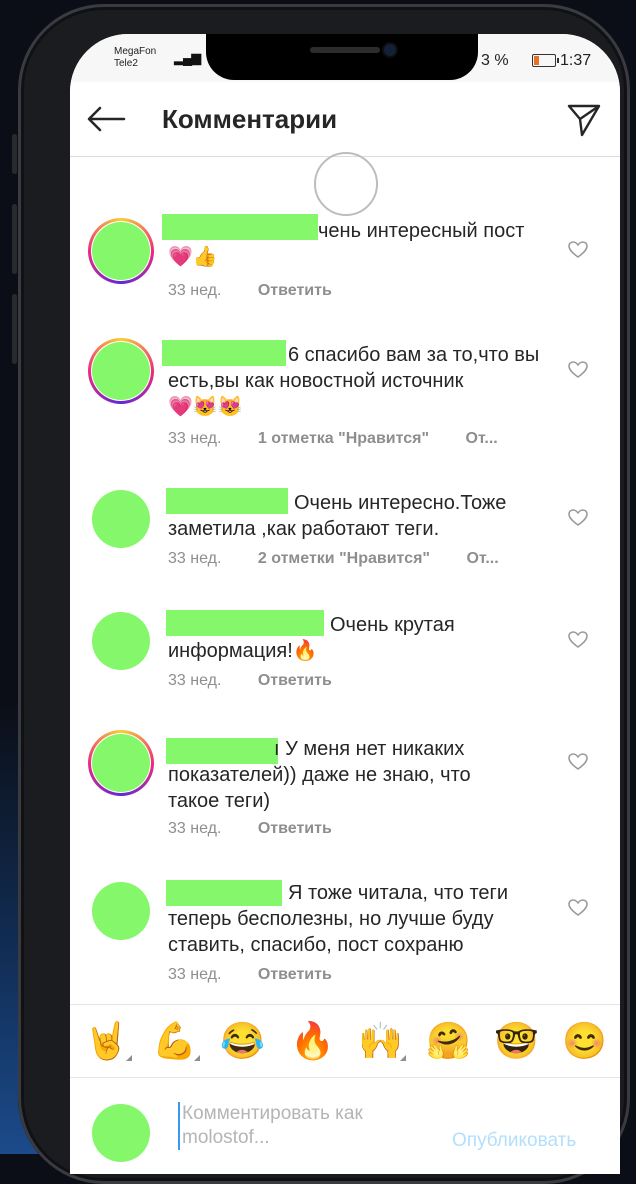  What do you see at coordinates (135, 51) in the screenshot?
I see `carrier-1: MegaFon` at bounding box center [135, 51].